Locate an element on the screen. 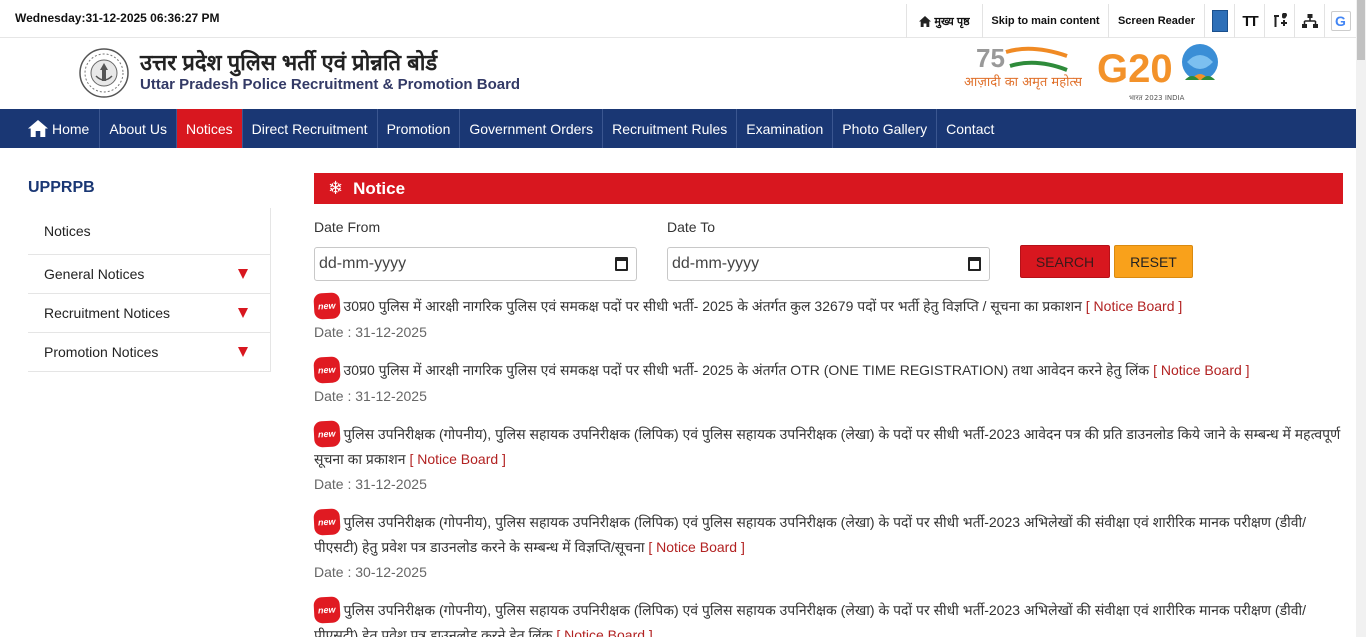  nav-item-direct-recruitment: Direct Recruitment is located at coordinates (310, 128).